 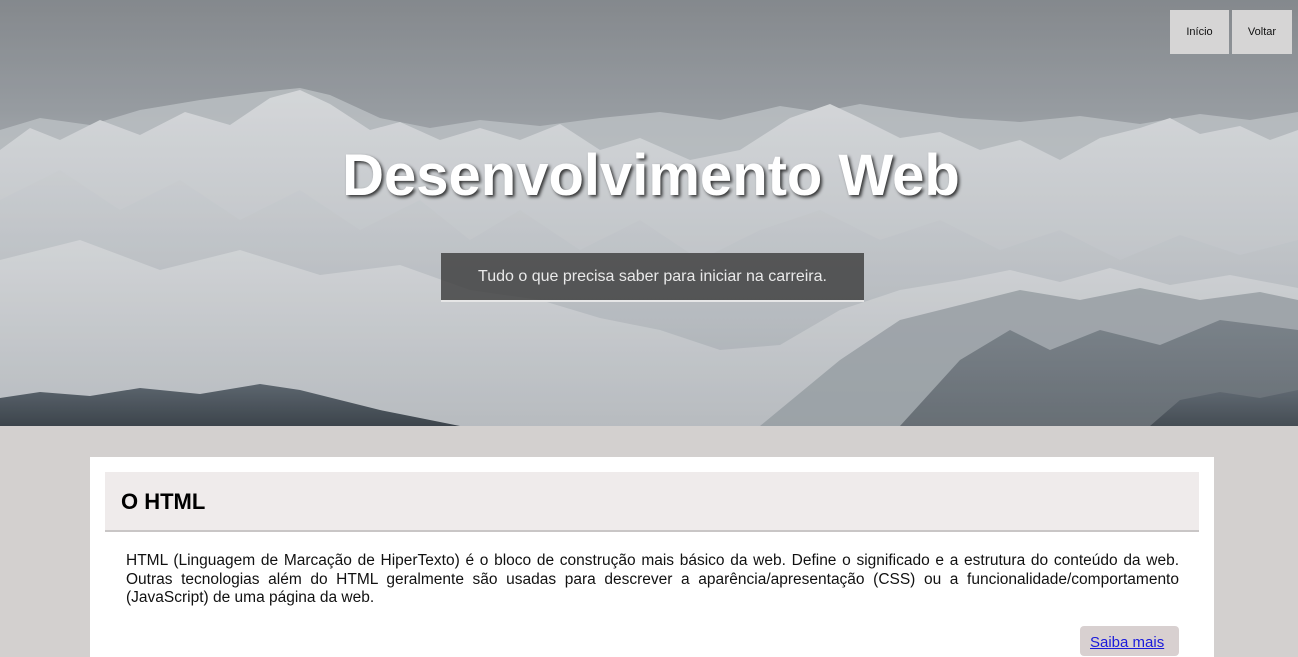 What do you see at coordinates (652, 502) in the screenshot?
I see `card-header: O HTML` at bounding box center [652, 502].